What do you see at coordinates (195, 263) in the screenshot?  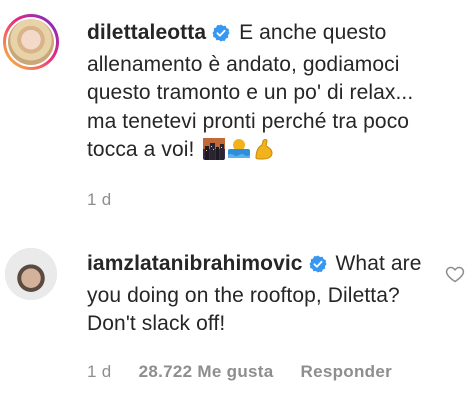 I see `username-link: iamzlatanibrahimovic` at bounding box center [195, 263].